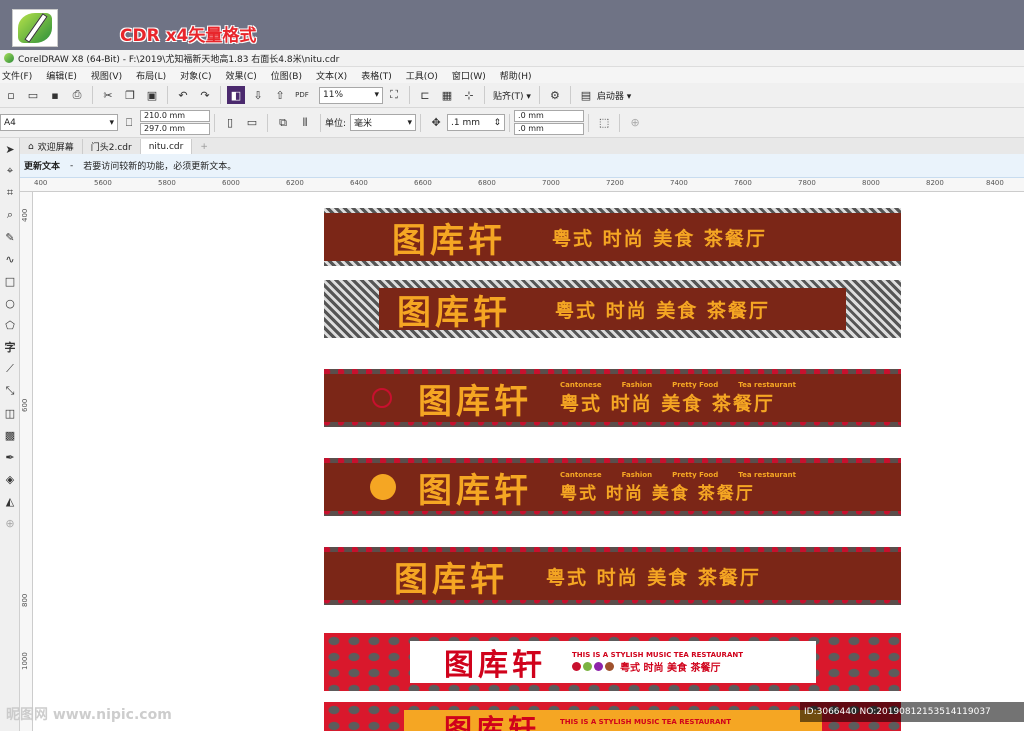  What do you see at coordinates (183, 95) in the screenshot?
I see `undo-icon: ↶` at bounding box center [183, 95].